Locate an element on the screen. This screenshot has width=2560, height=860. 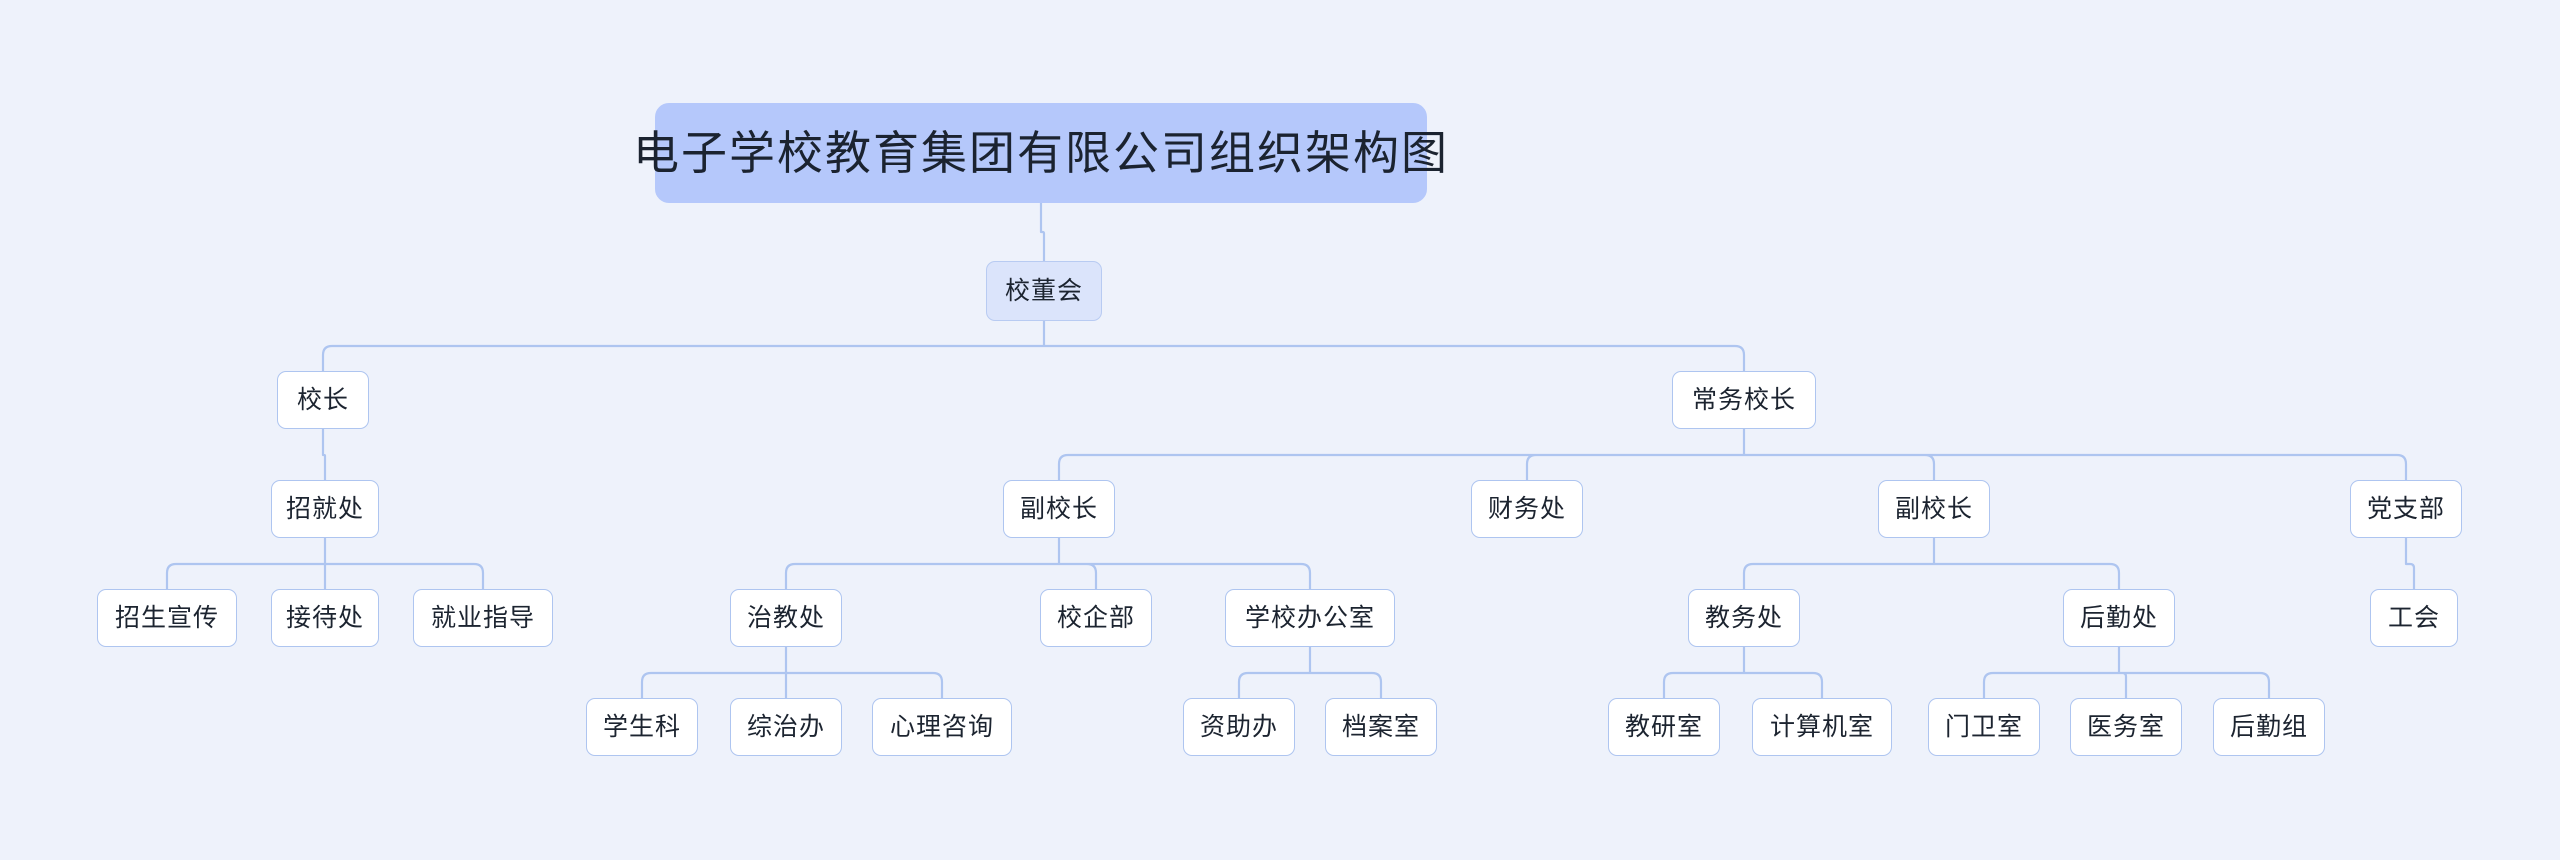
org-node-party: 党支部 is located at coordinates (2406, 509).